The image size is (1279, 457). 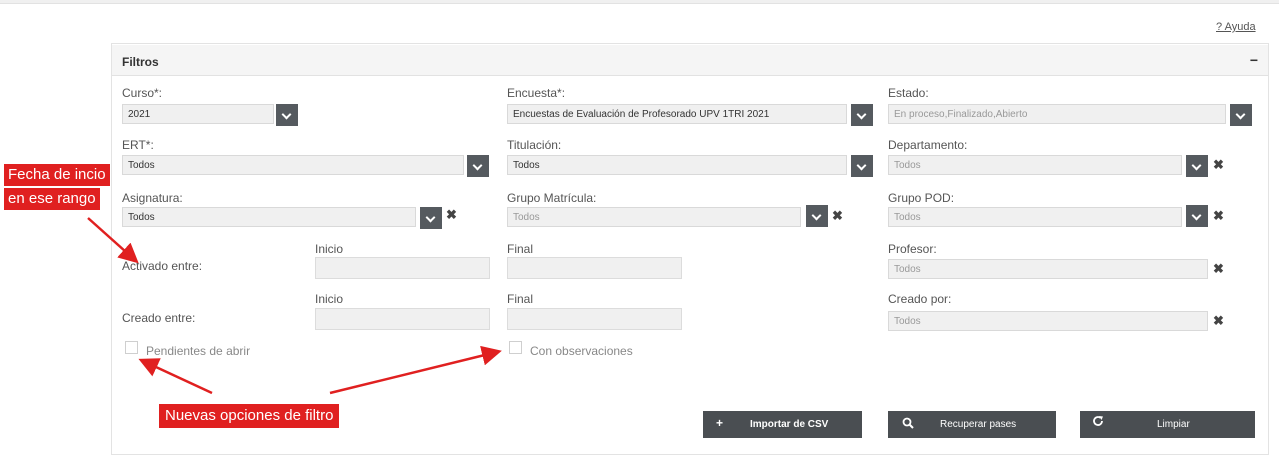 What do you see at coordinates (294, 306) in the screenshot?
I see `annotation-arrows` at bounding box center [294, 306].